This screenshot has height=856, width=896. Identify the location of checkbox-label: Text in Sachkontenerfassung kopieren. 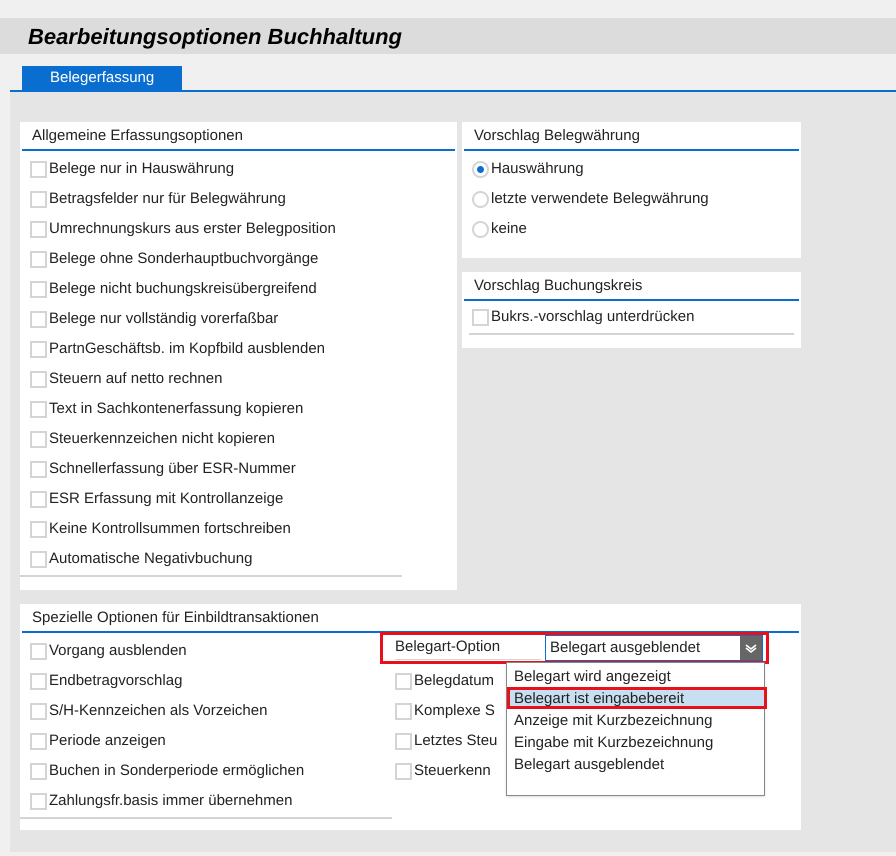
(176, 409).